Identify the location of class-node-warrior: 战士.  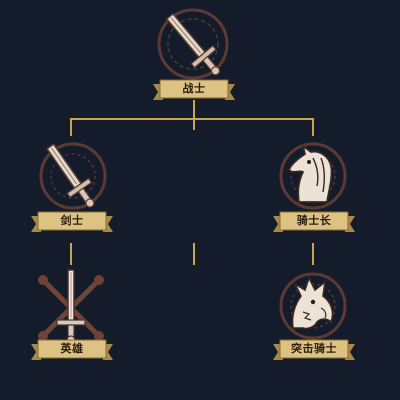
(194, 54).